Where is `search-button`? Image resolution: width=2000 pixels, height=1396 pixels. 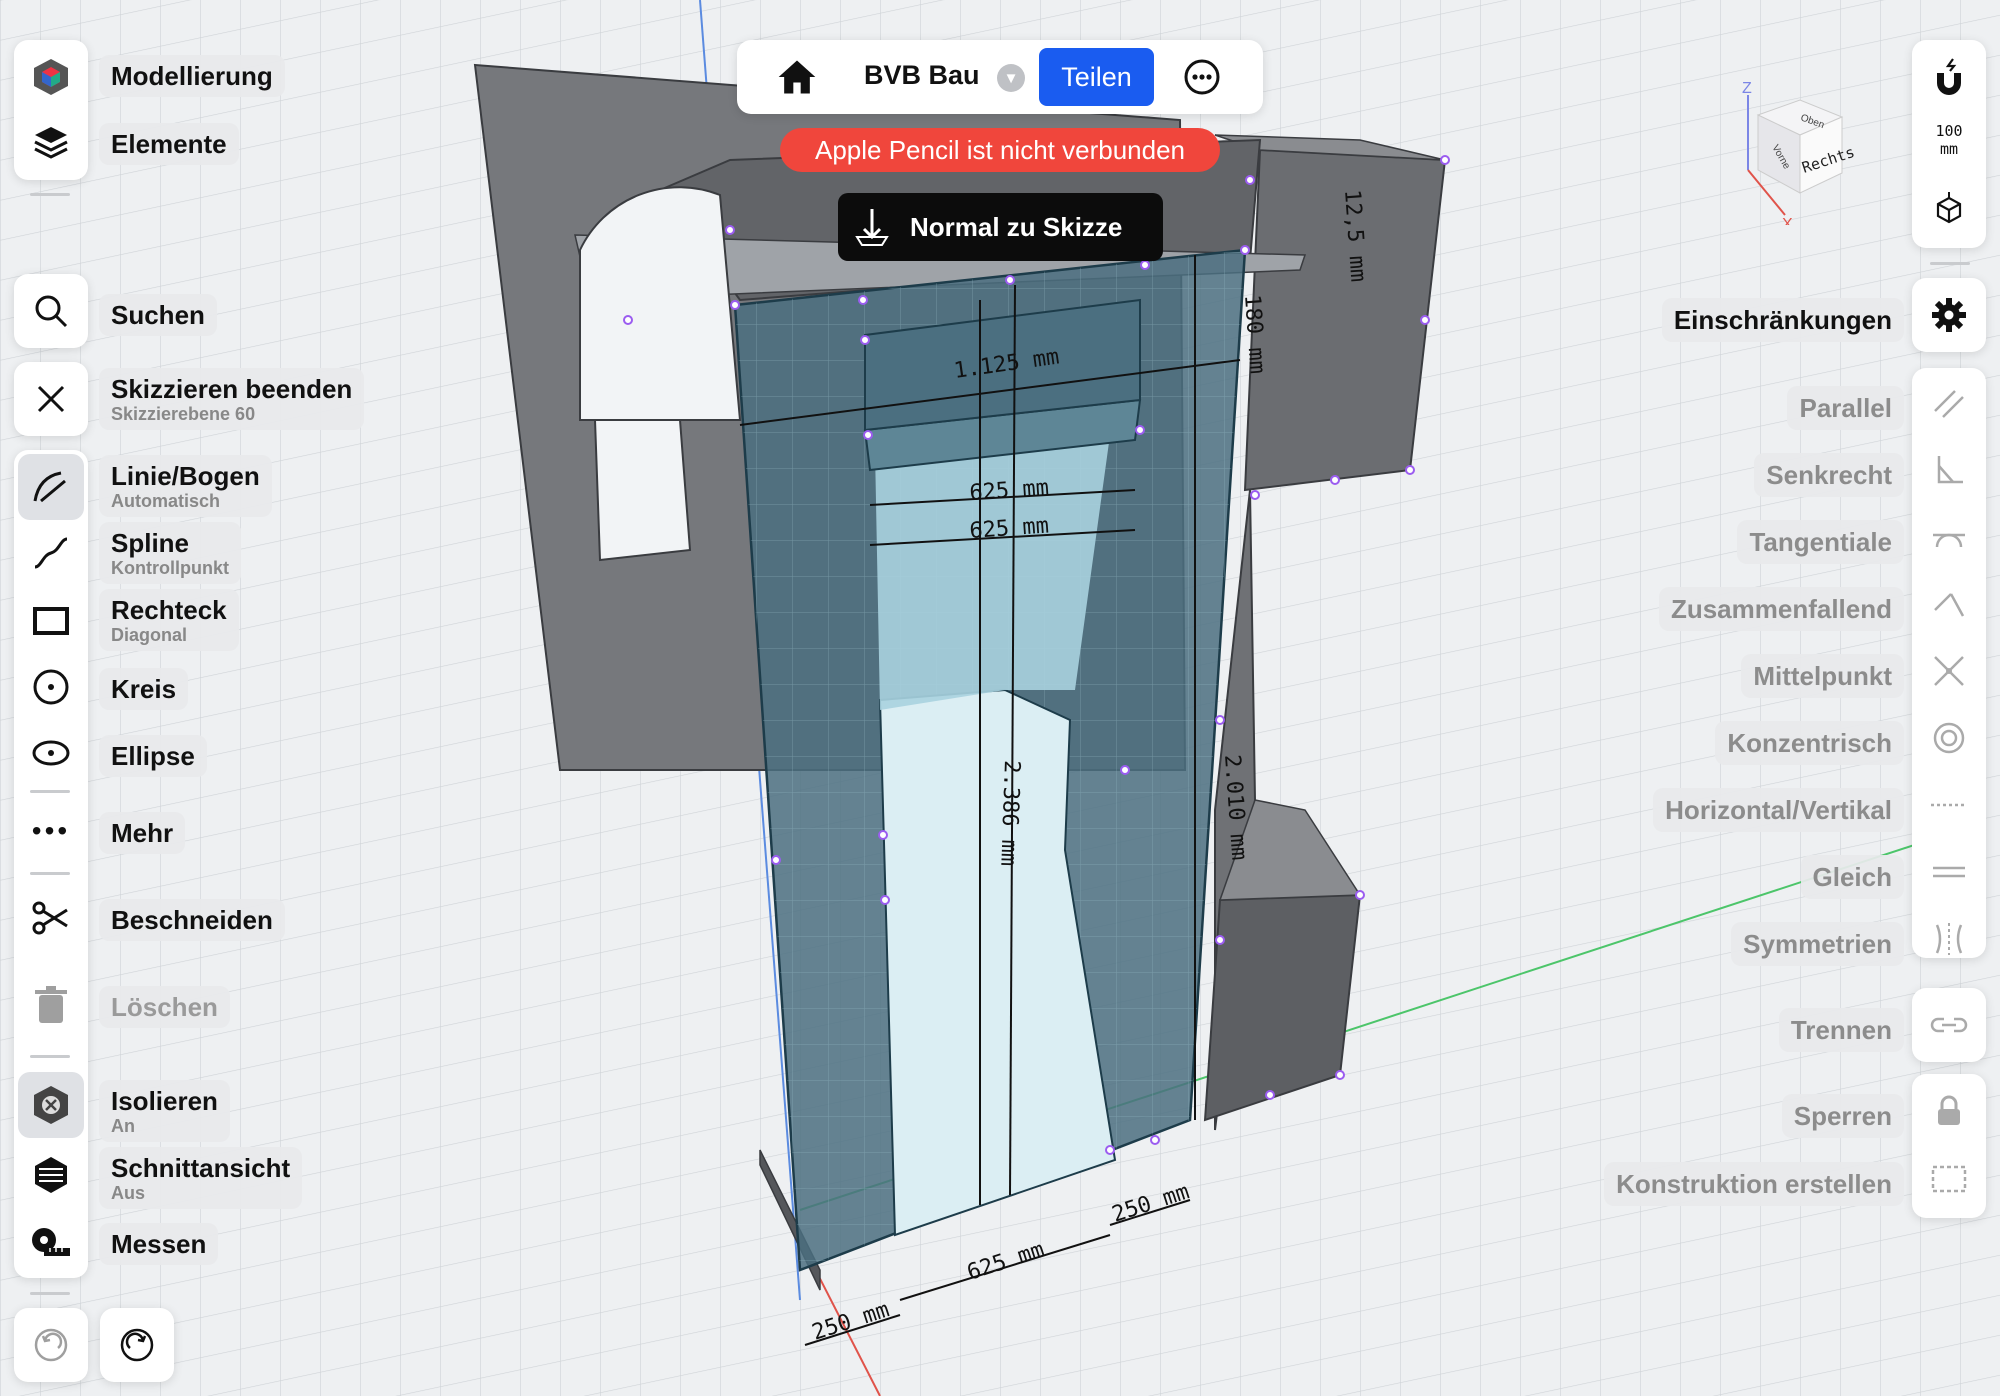 search-button is located at coordinates (51, 311).